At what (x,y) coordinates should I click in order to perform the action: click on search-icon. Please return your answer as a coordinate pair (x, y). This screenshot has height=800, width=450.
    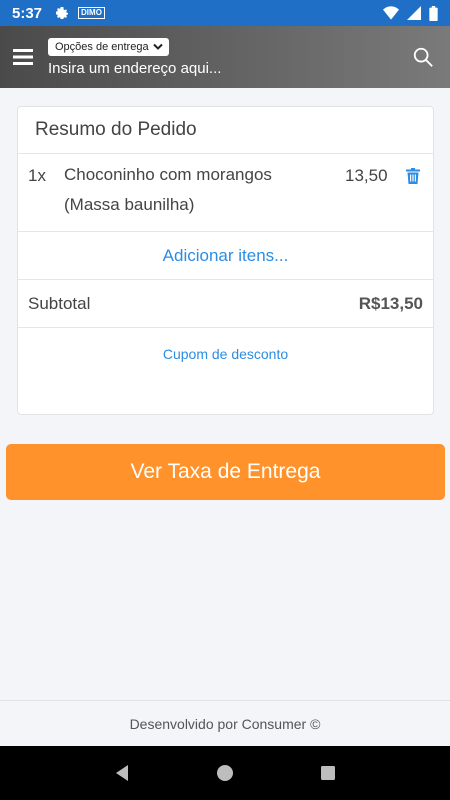
    Looking at the image, I should click on (423, 57).